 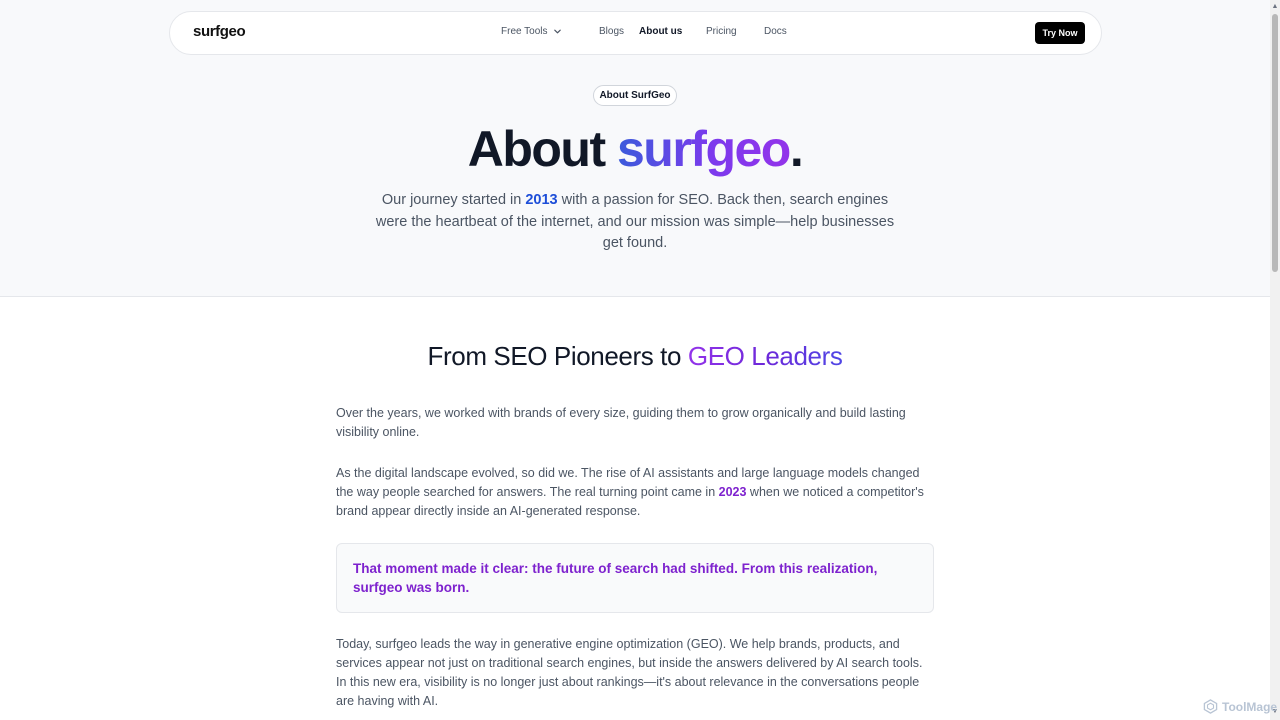 I want to click on nav-link-label: Blogs, so click(x=612, y=31).